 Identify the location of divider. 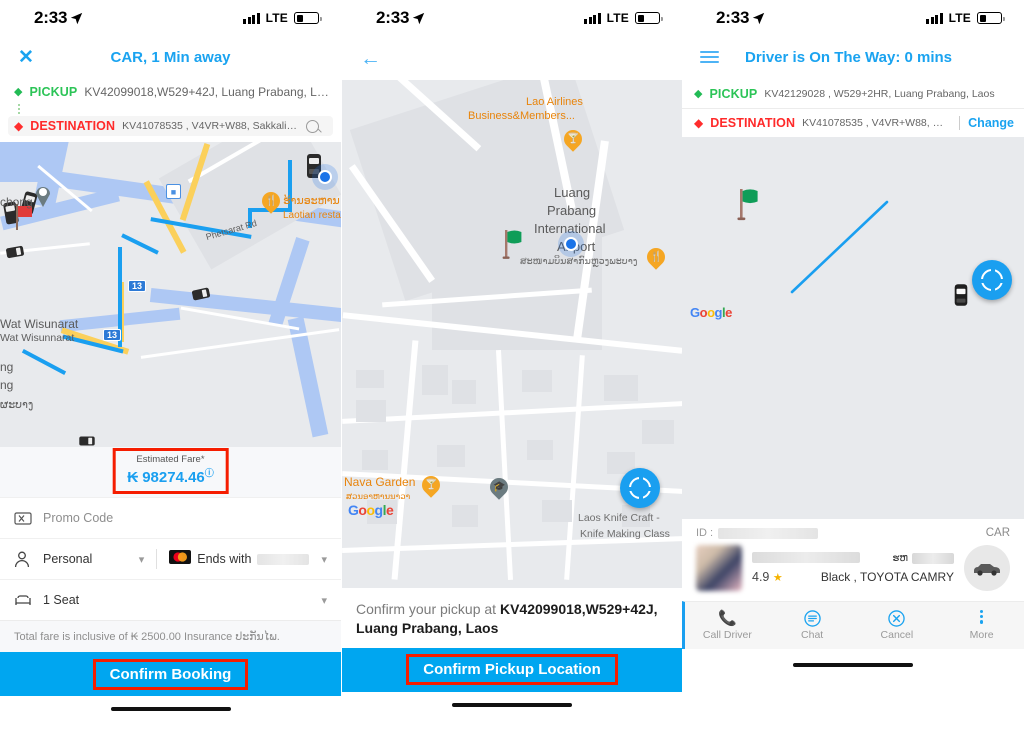
(157, 559).